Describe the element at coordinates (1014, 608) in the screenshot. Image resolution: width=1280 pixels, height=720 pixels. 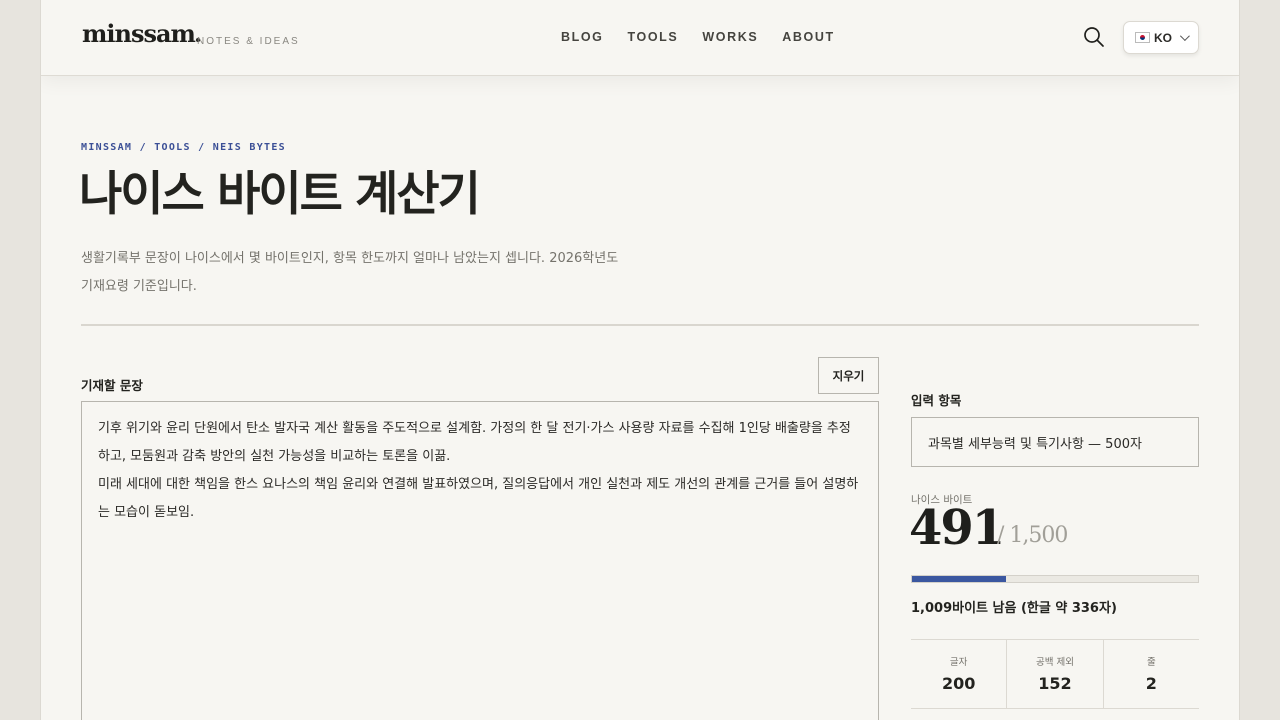
I see `remaining-bytes: 1,009바이트 남음 (한글 약 336자)` at that location.